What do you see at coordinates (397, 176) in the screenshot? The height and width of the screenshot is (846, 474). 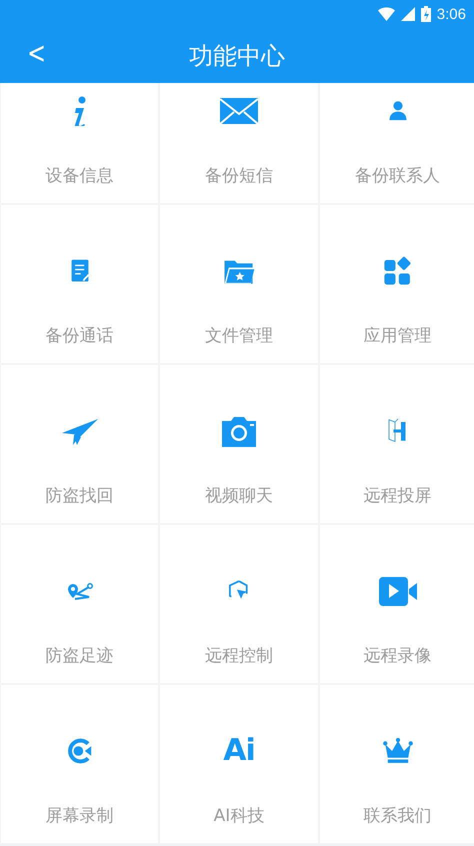 I see `feature-label: 备份联系人` at bounding box center [397, 176].